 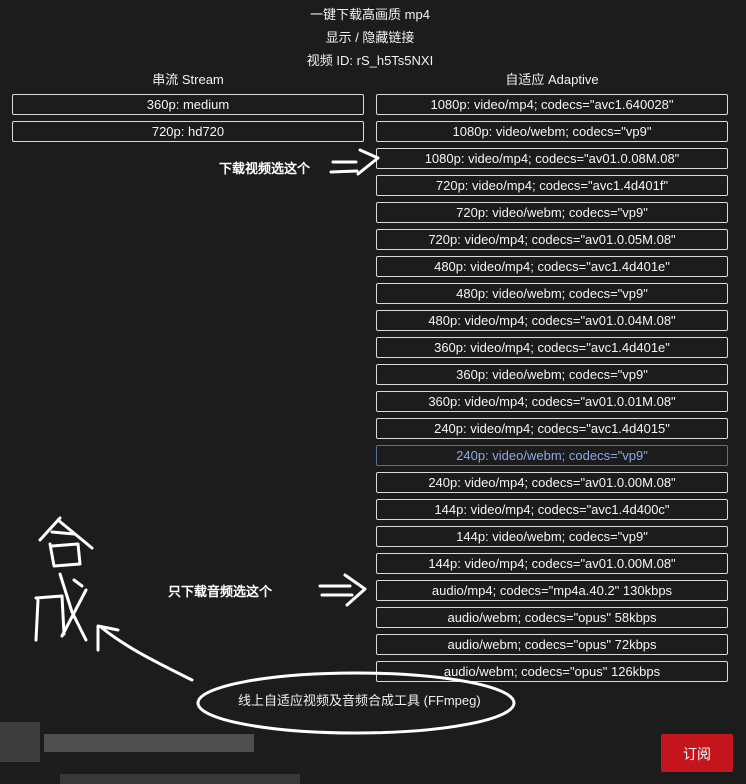 What do you see at coordinates (66, 542) in the screenshot?
I see `handwritten-he-icon` at bounding box center [66, 542].